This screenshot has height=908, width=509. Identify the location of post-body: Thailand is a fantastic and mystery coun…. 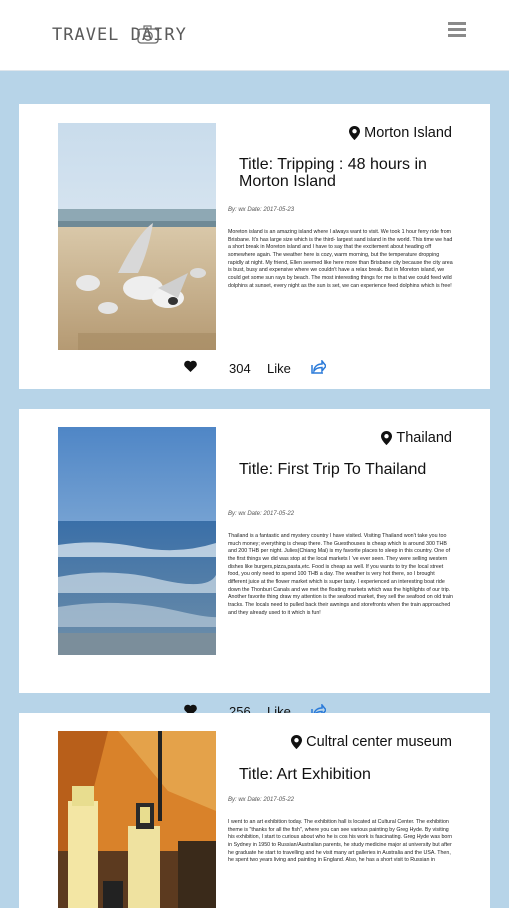
(340, 574).